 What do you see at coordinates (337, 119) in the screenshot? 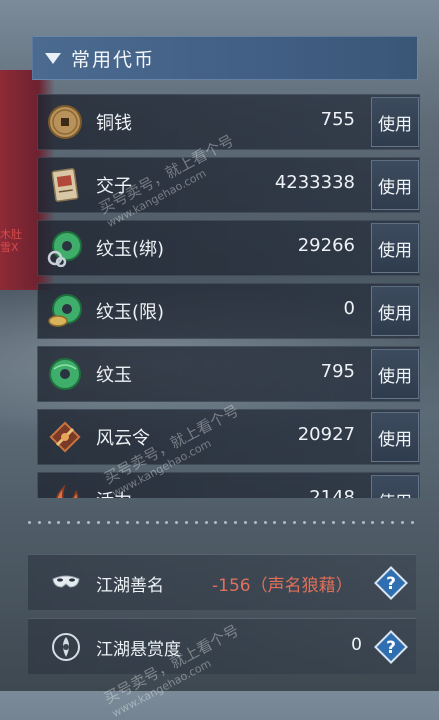
I see `currency-value: 755` at bounding box center [337, 119].